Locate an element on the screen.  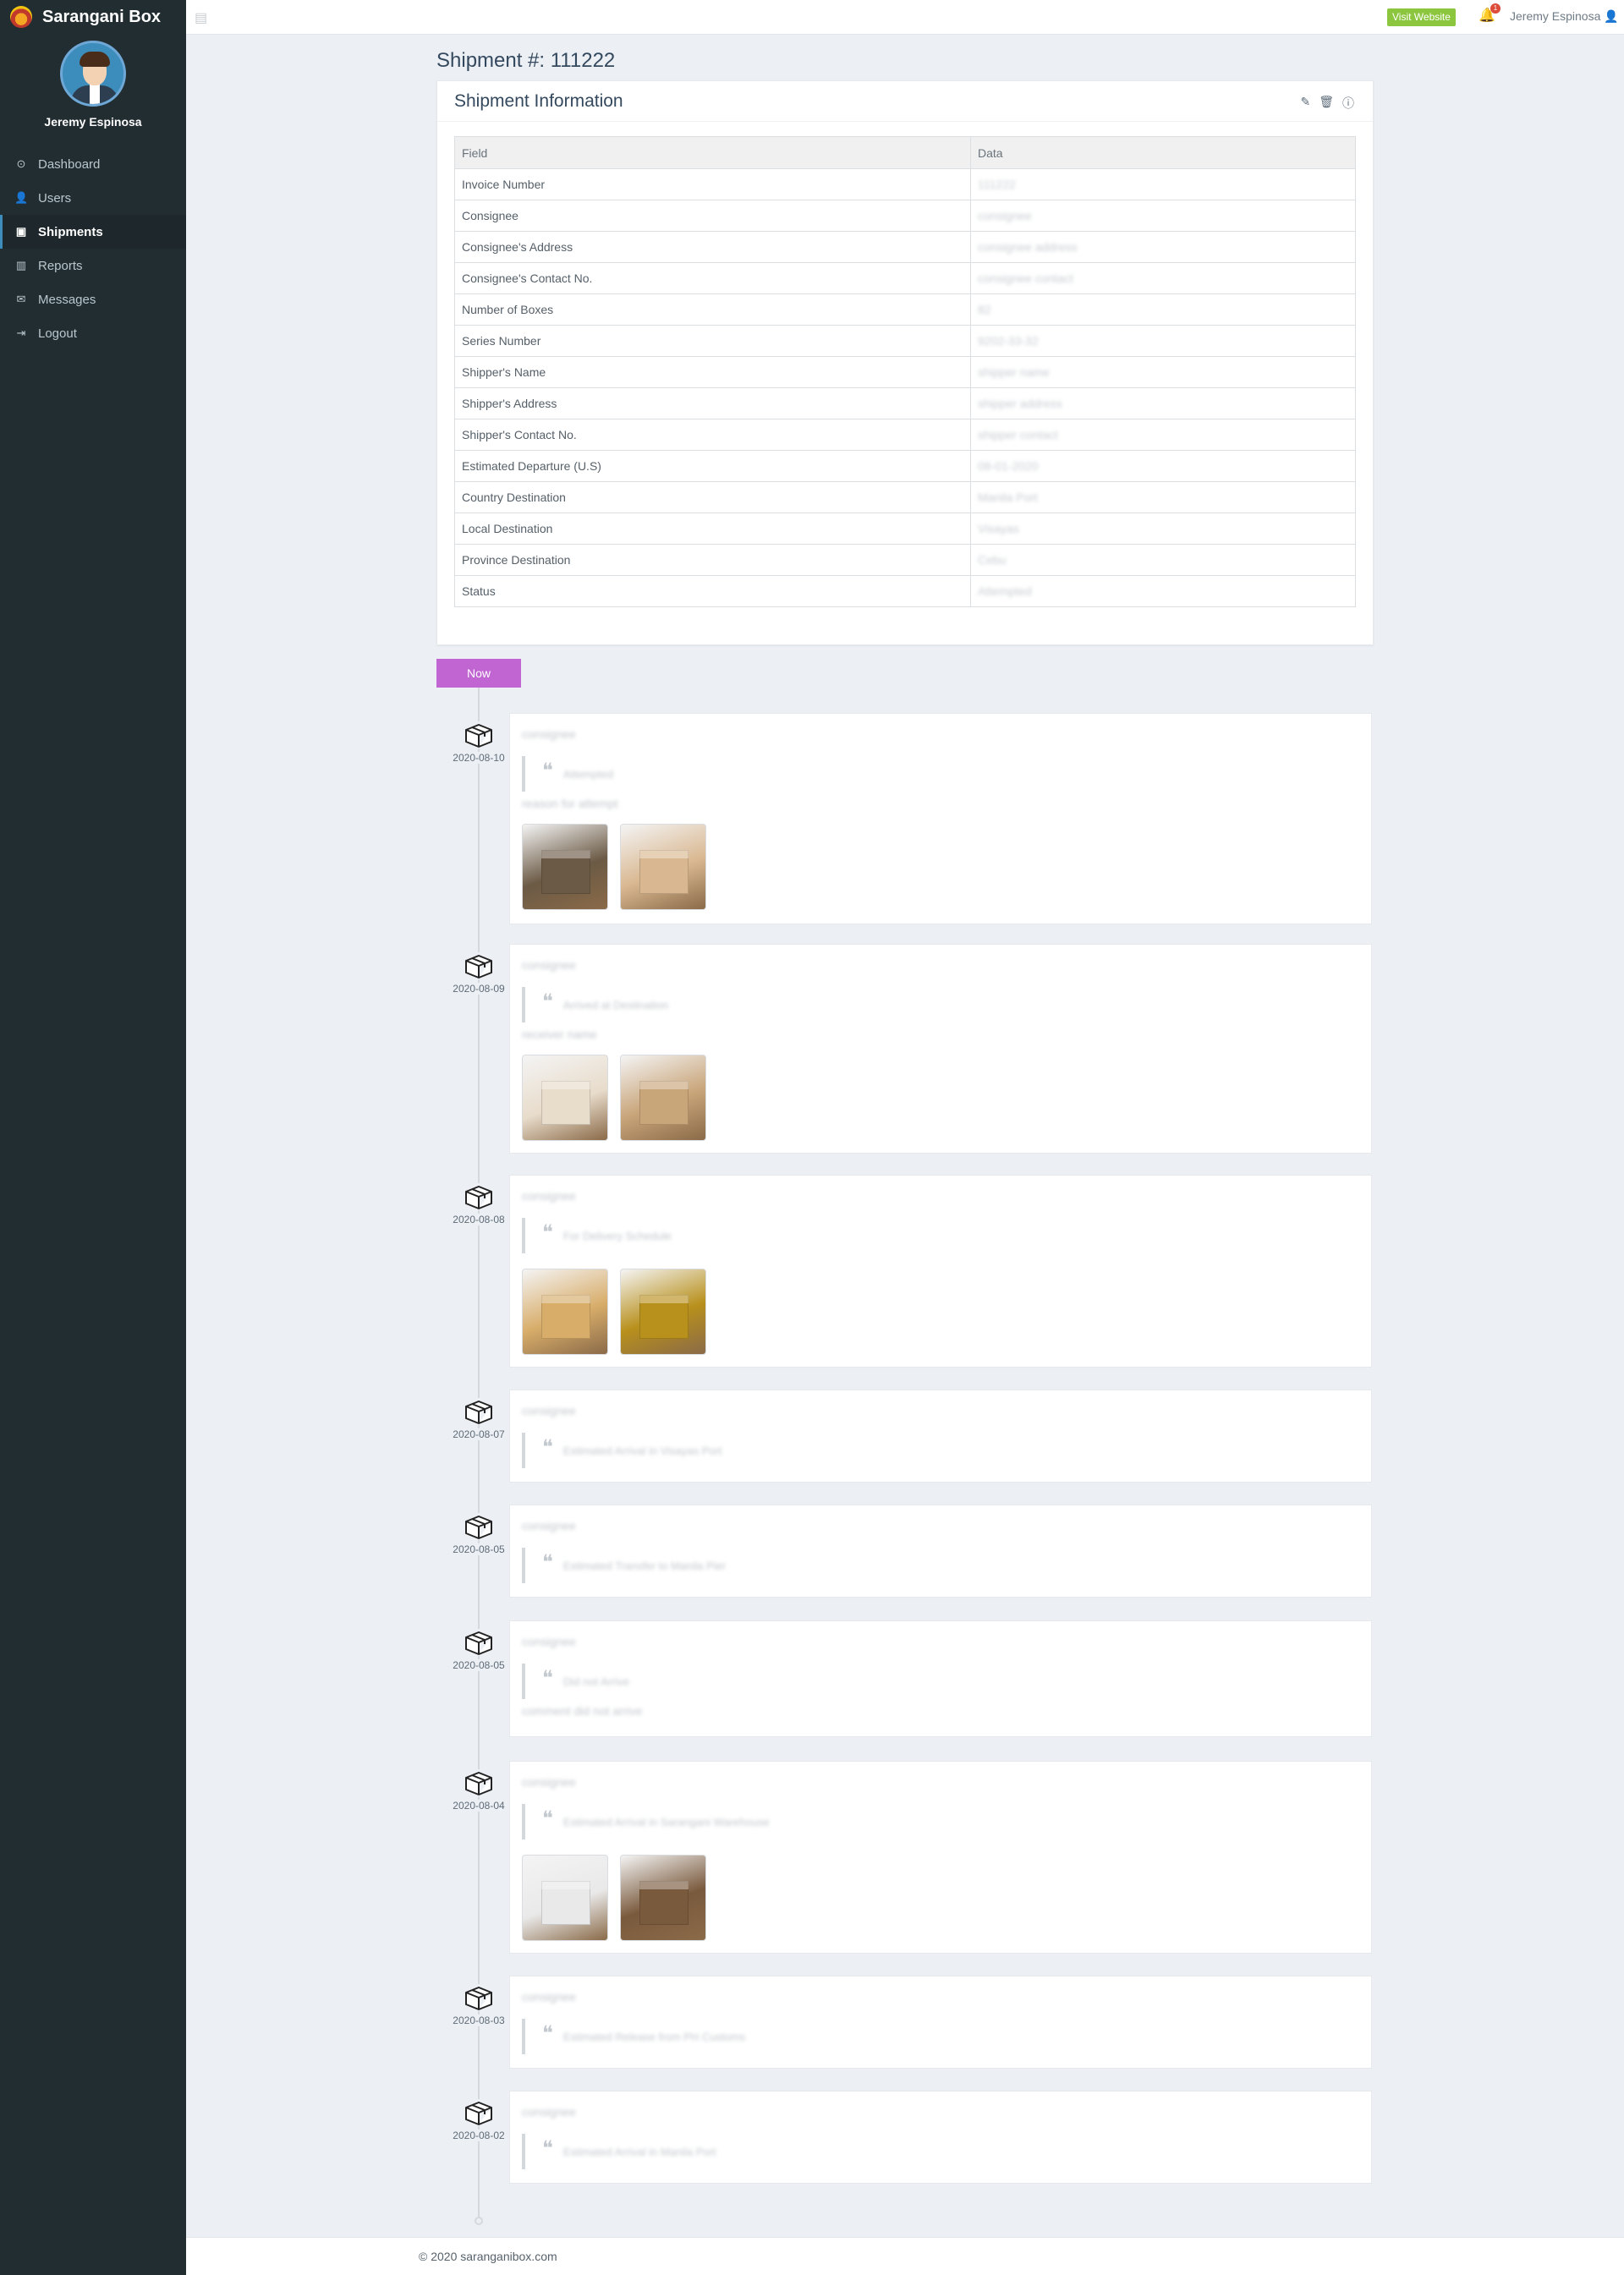
avatar is located at coordinates (93, 74).